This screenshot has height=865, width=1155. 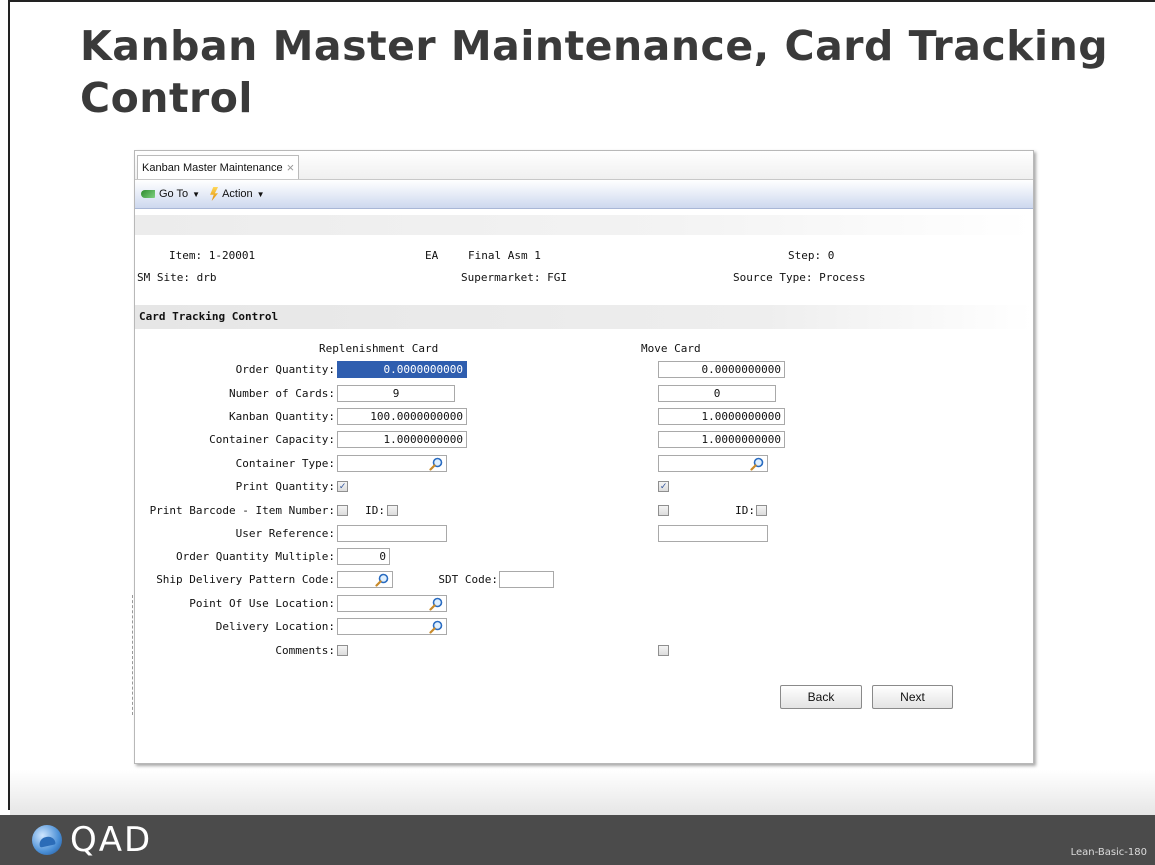 I want to click on source-type-info: Source Type: Process, so click(x=799, y=277).